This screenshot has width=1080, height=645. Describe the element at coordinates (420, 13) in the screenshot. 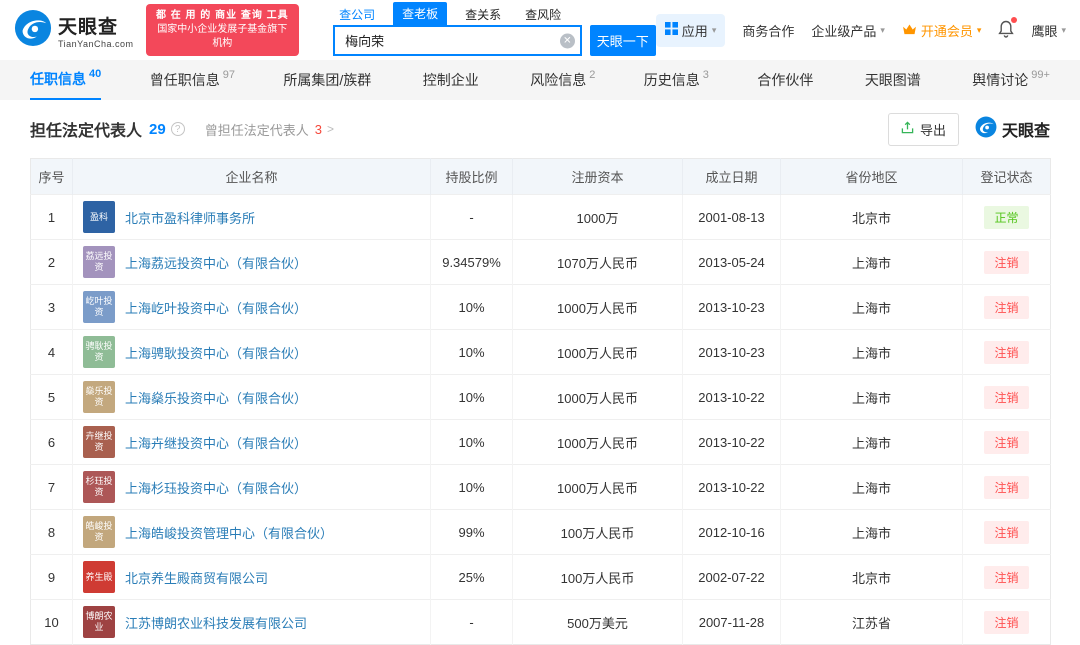

I see `search-tab: 查老板` at that location.